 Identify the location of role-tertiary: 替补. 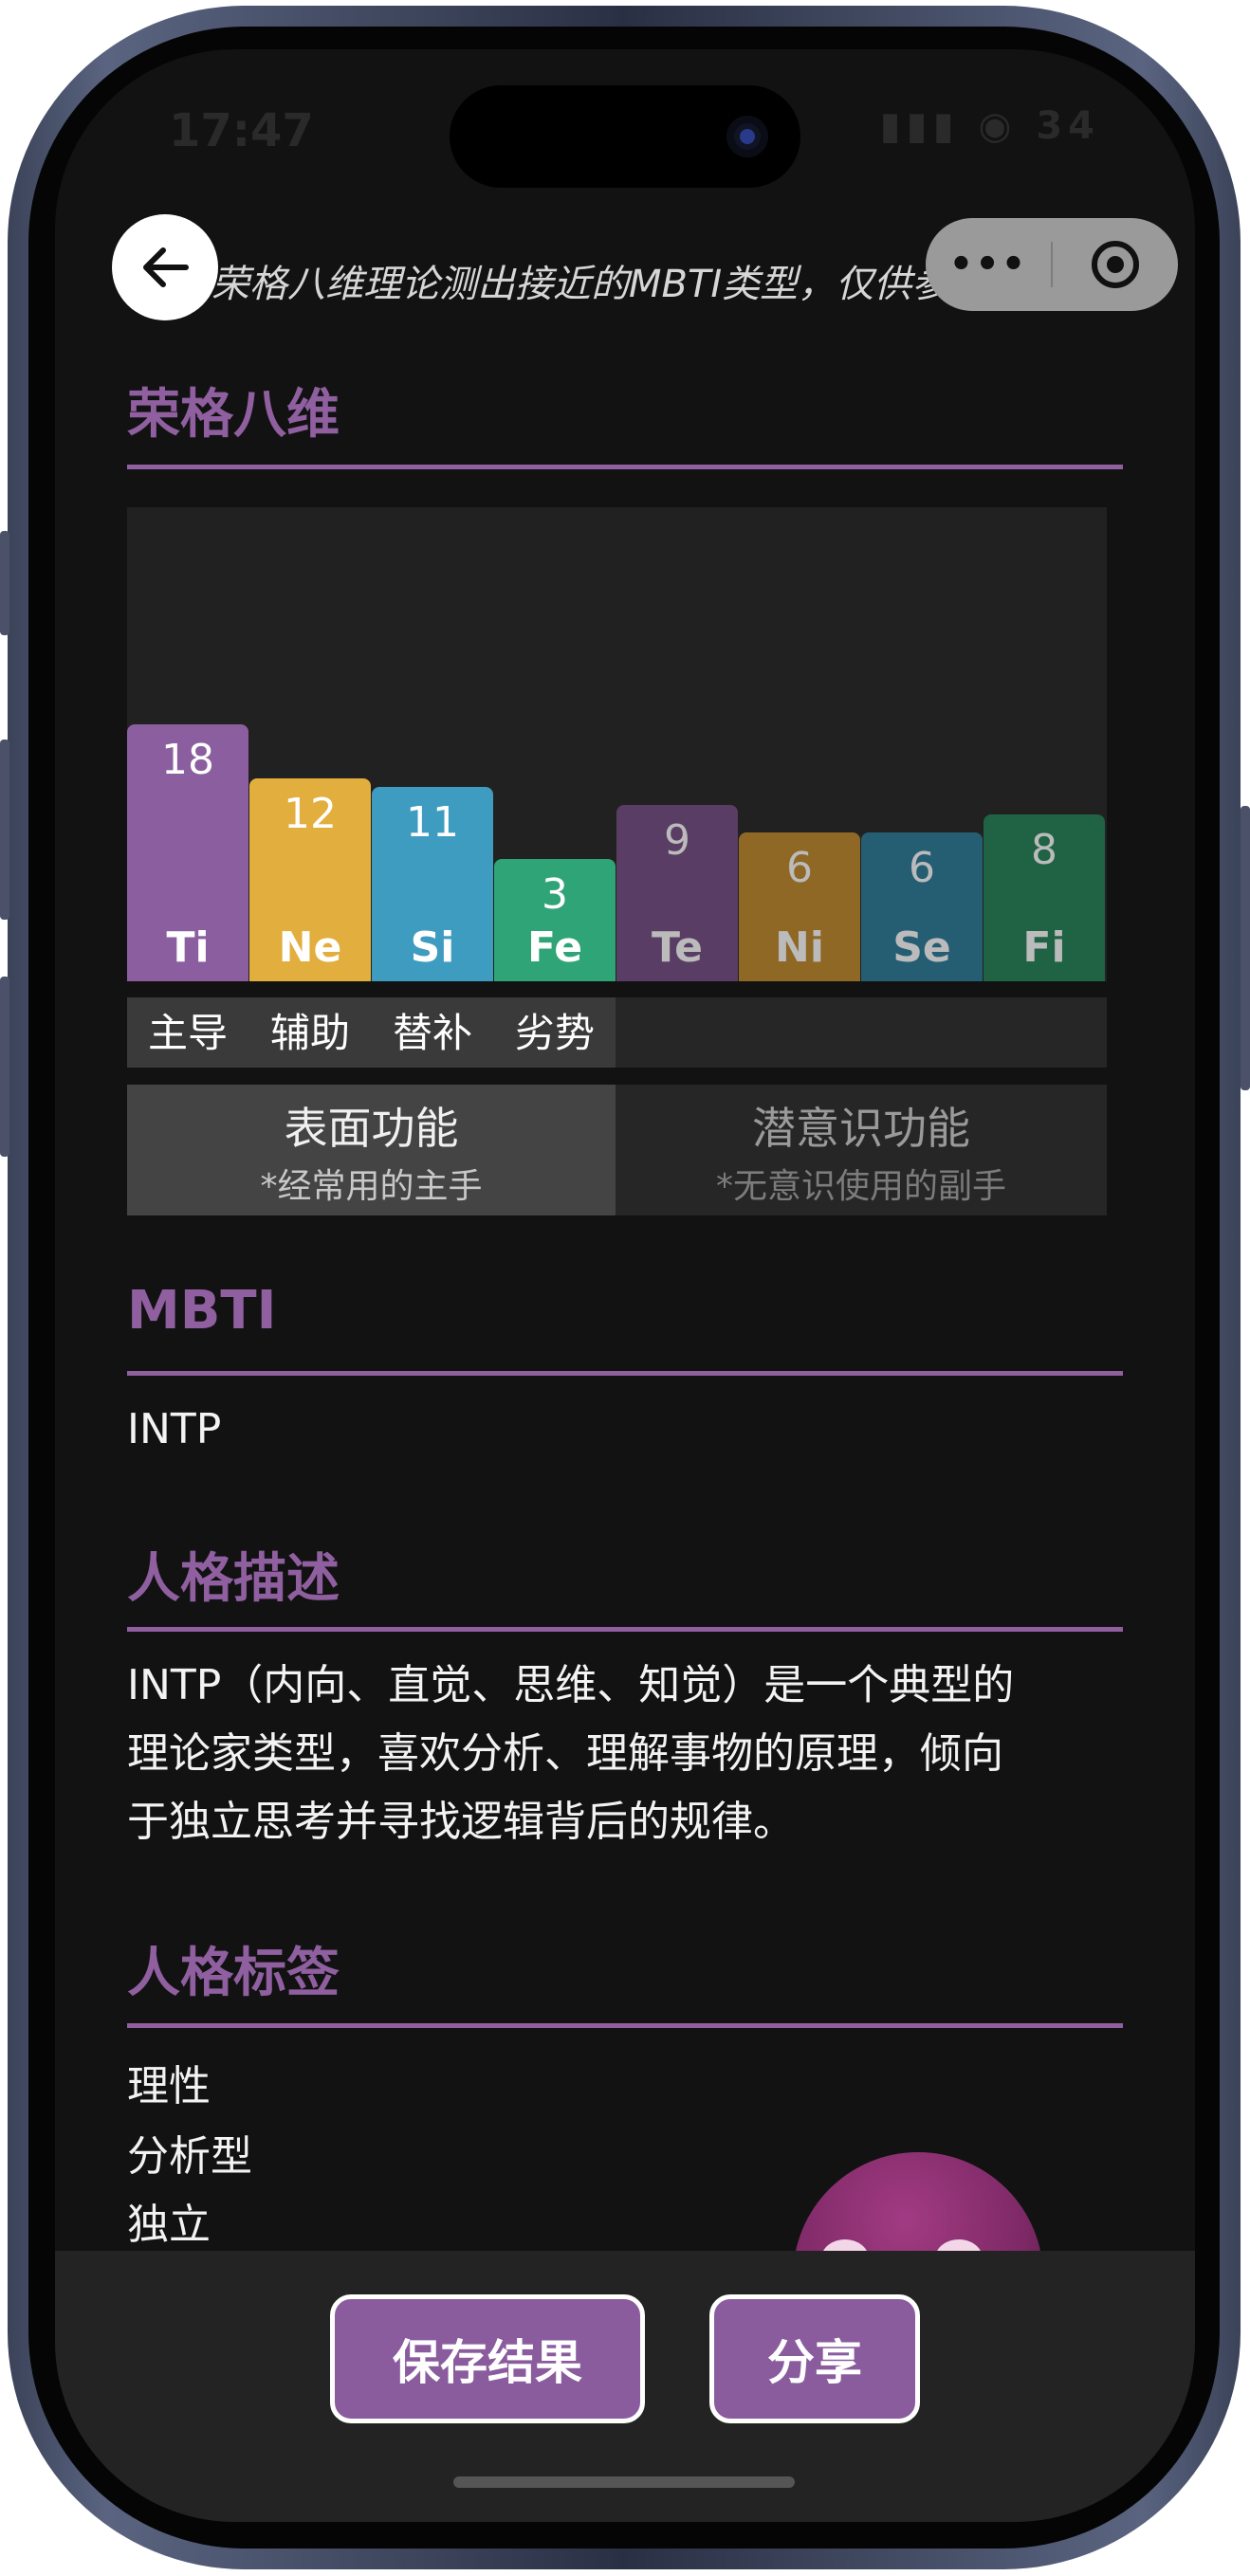
(432, 1033).